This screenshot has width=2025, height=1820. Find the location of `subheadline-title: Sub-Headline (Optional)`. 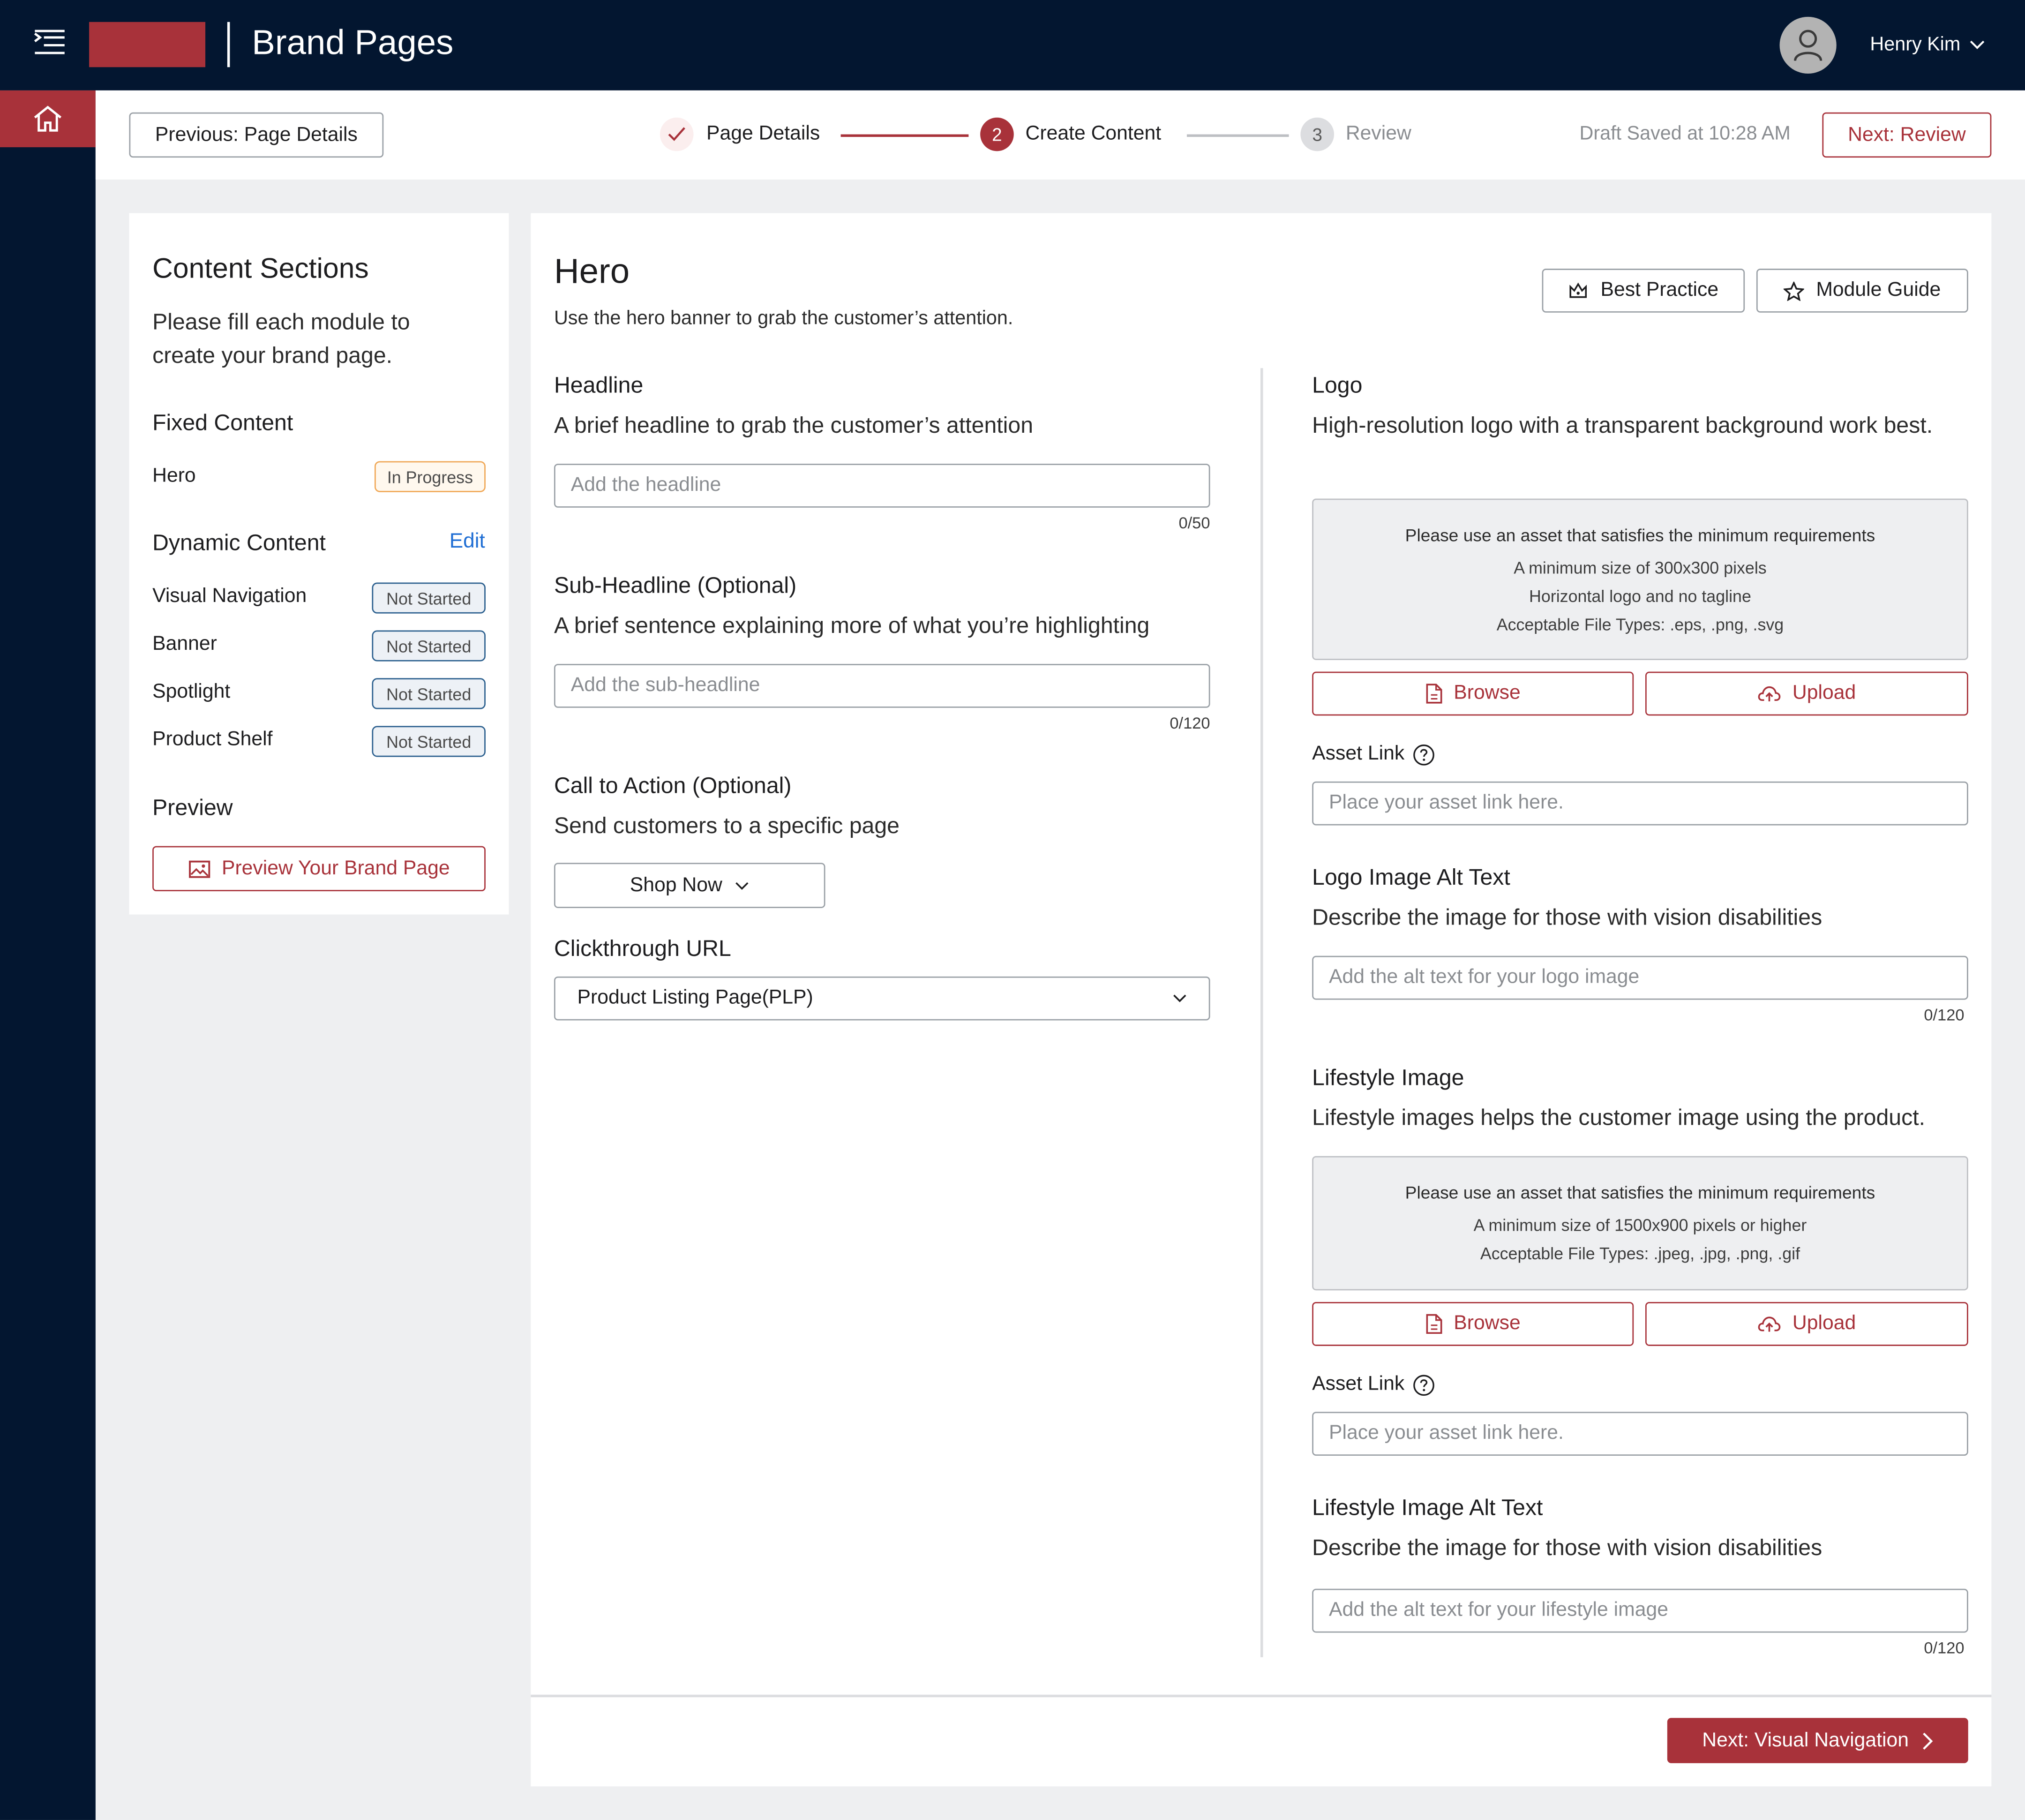

subheadline-title: Sub-Headline (Optional) is located at coordinates (675, 585).